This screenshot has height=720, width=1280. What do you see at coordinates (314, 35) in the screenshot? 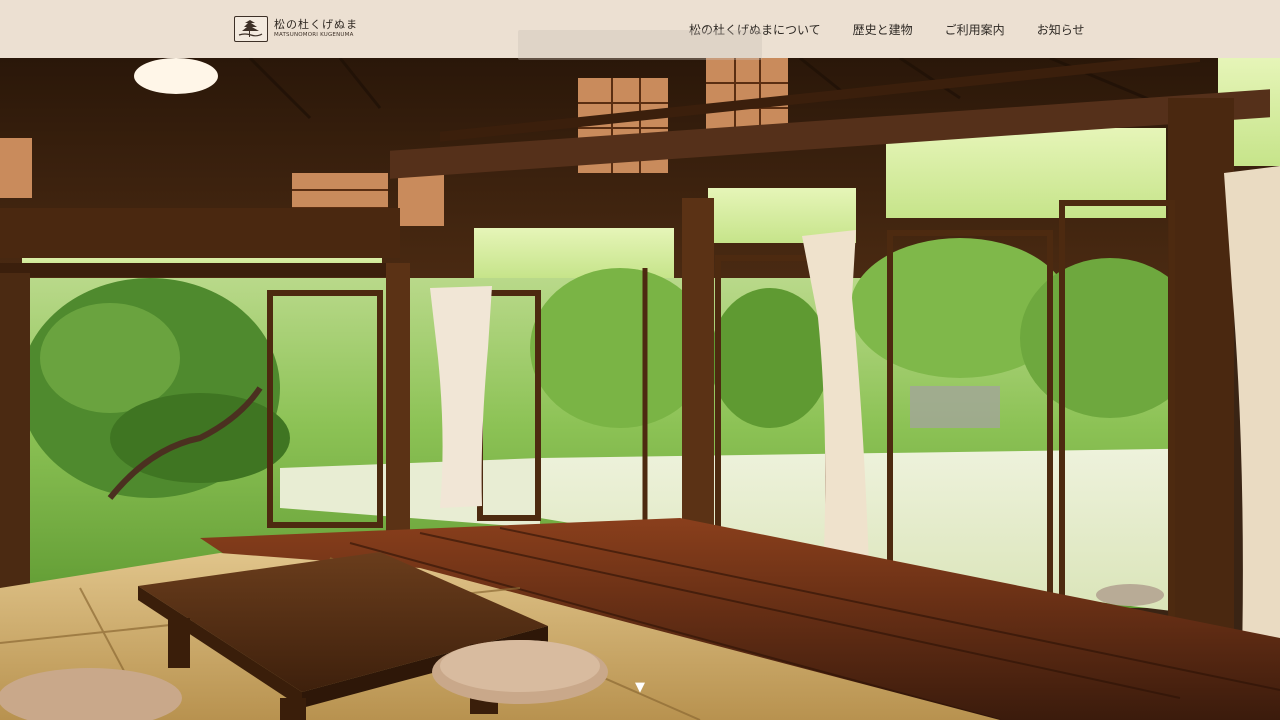
I see `logo-subtitle: MATSUNOMORI KUGENUMA` at bounding box center [314, 35].